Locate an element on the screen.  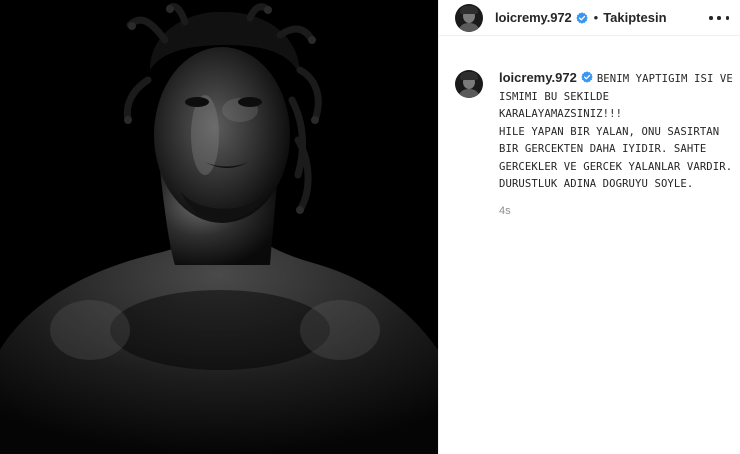
post-header: loicremy.972 • Takiptesin is located at coordinates (589, 18).